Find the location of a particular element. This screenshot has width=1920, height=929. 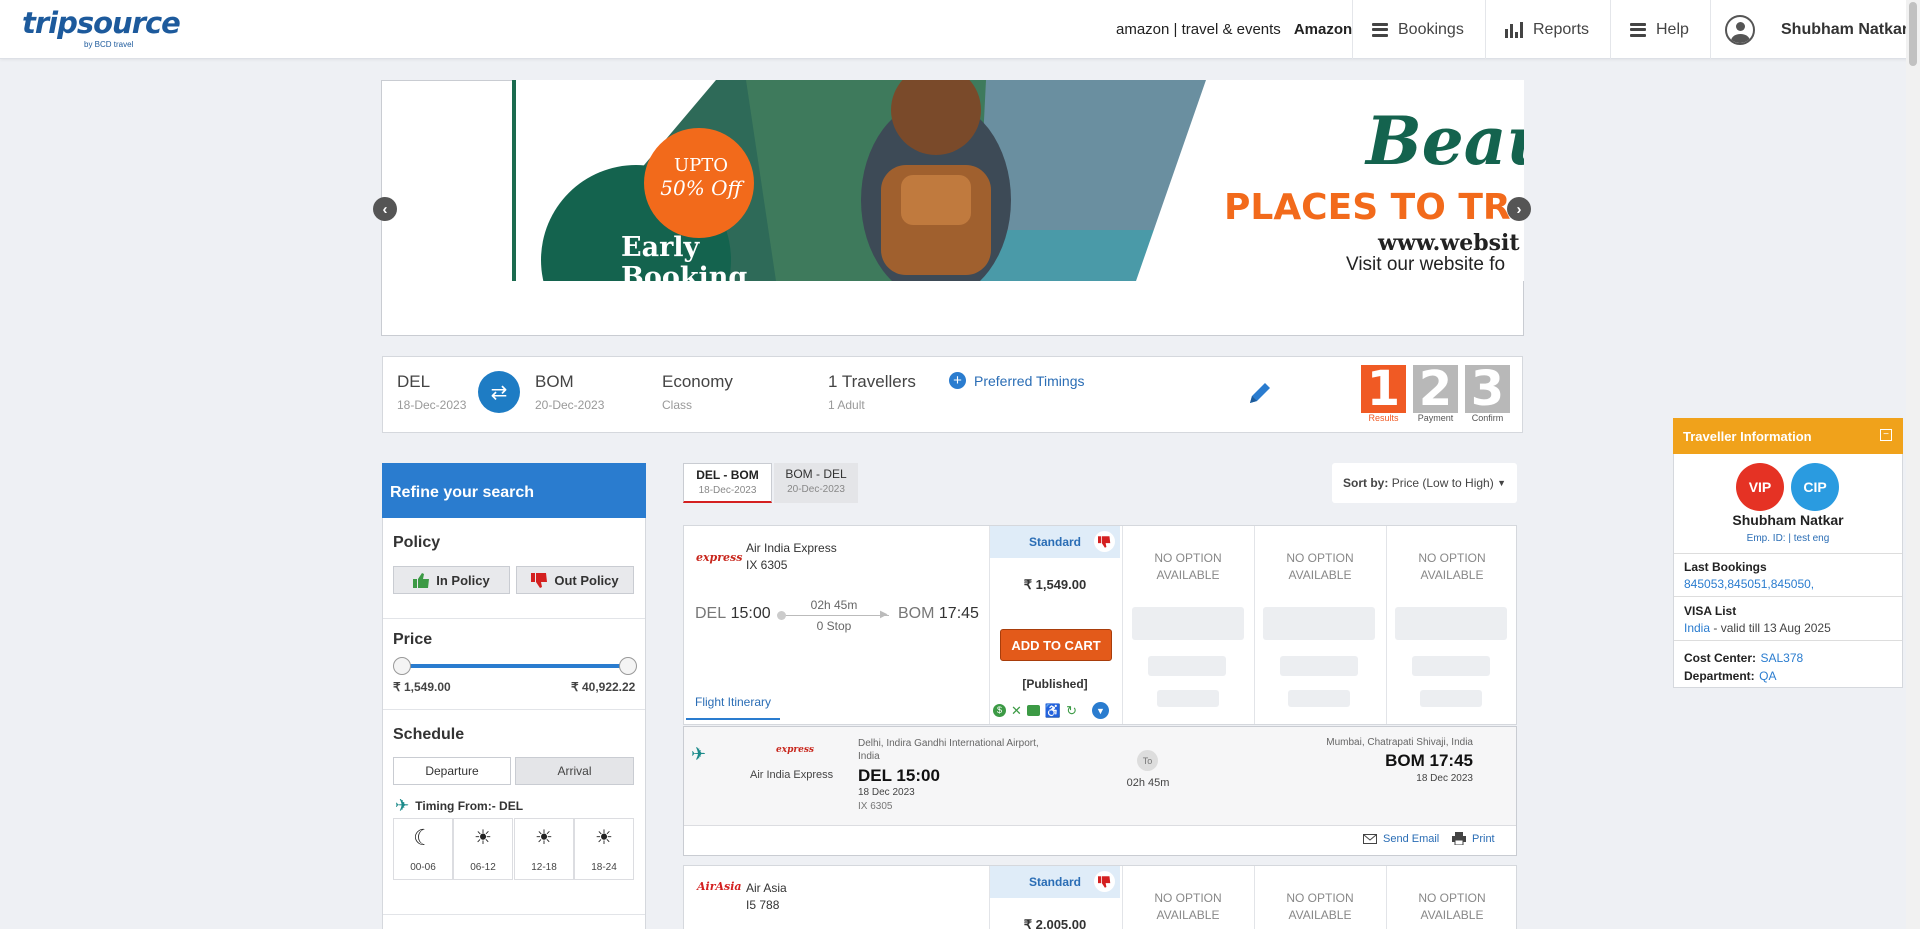

flight-itinerary-tab: Flight Itinerary is located at coordinates (733, 702).